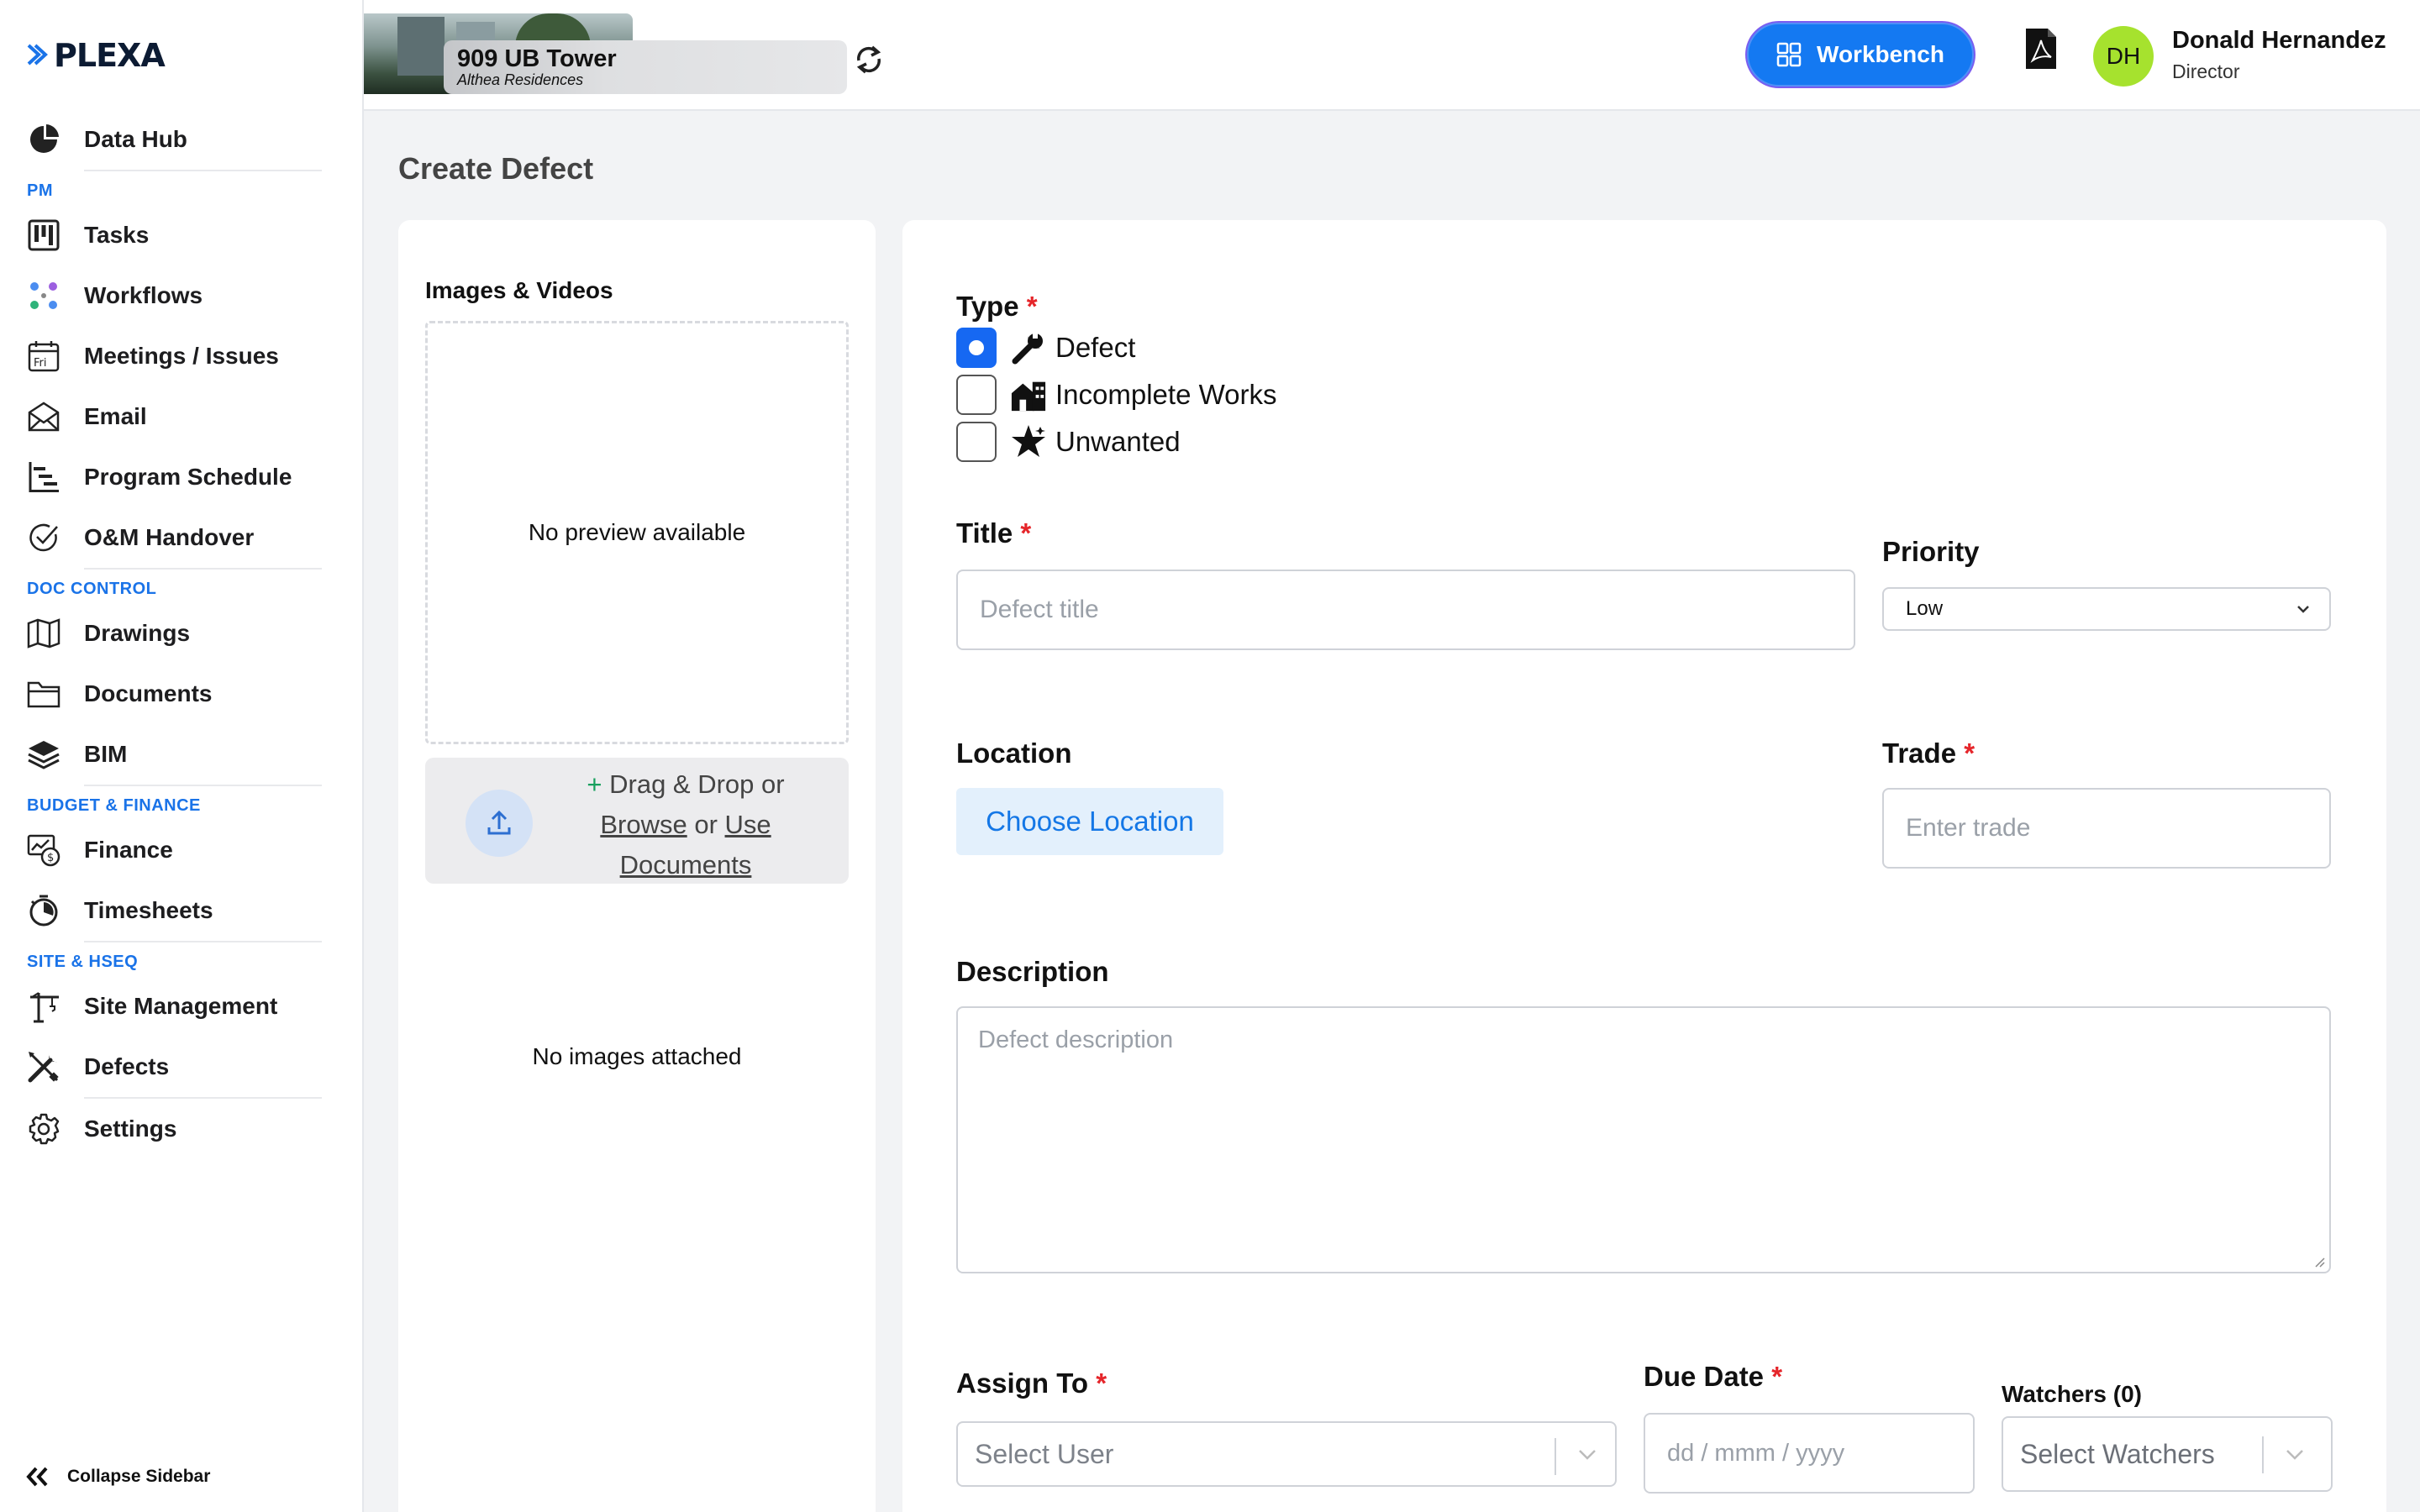 The height and width of the screenshot is (1512, 2420). What do you see at coordinates (1969, 828) in the screenshot?
I see `trade-placeholder: Enter trade` at bounding box center [1969, 828].